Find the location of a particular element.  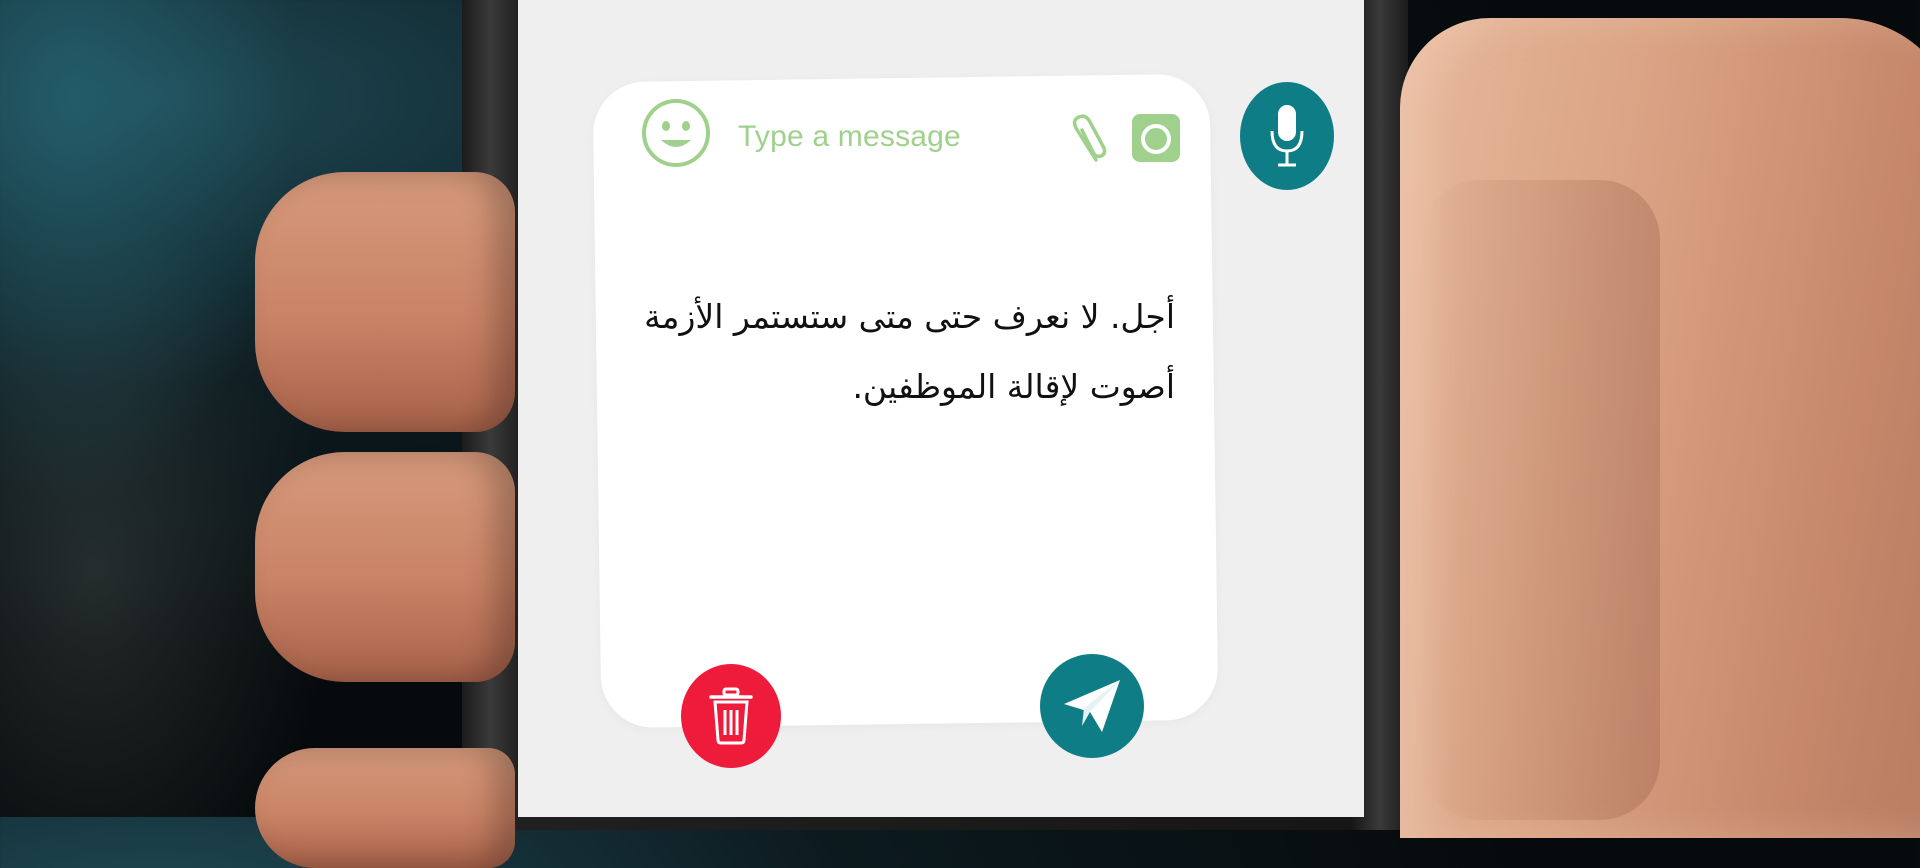

smiley-face-icon is located at coordinates (676, 133).